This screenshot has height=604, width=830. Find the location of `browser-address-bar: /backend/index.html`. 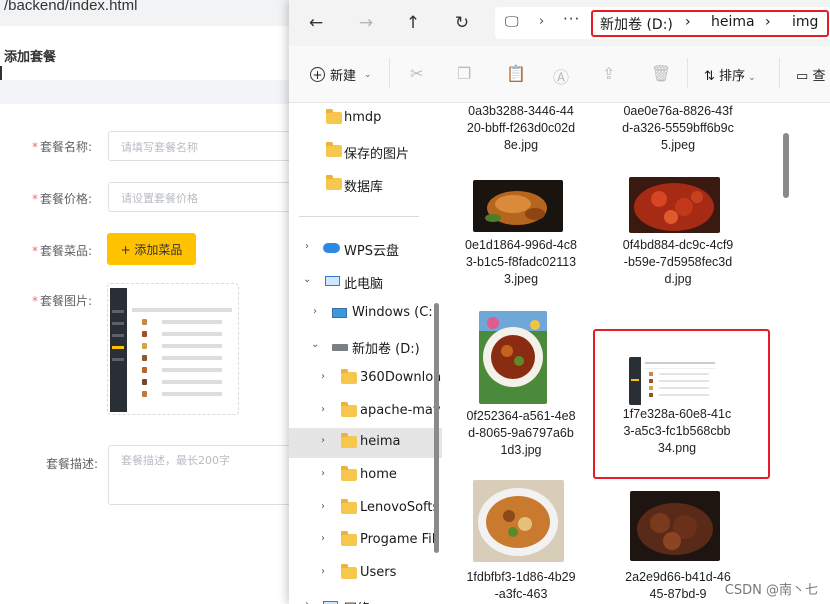

browser-address-bar: /backend/index.html is located at coordinates (150, 13).